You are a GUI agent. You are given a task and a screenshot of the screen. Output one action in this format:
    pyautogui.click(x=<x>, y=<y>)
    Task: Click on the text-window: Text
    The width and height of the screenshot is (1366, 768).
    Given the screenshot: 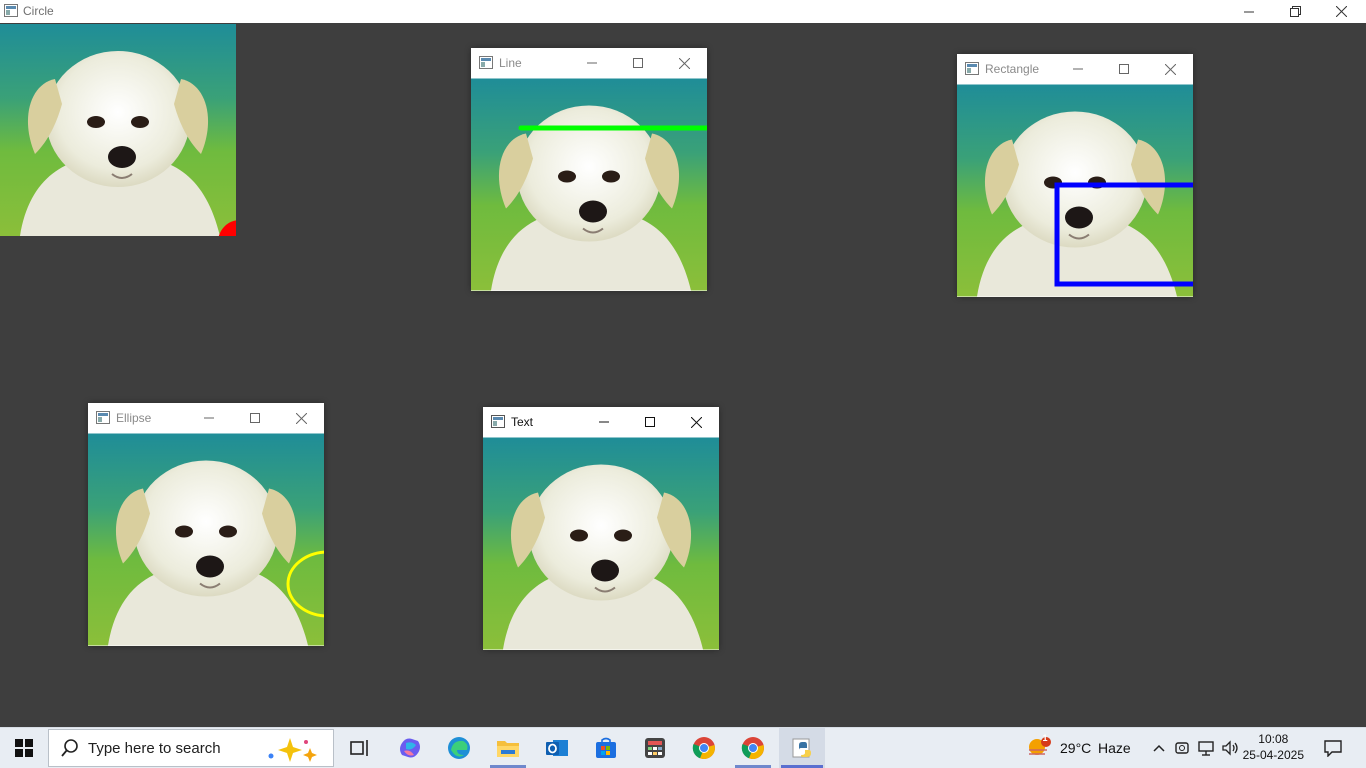 What is the action you would take?
    pyautogui.click(x=601, y=528)
    